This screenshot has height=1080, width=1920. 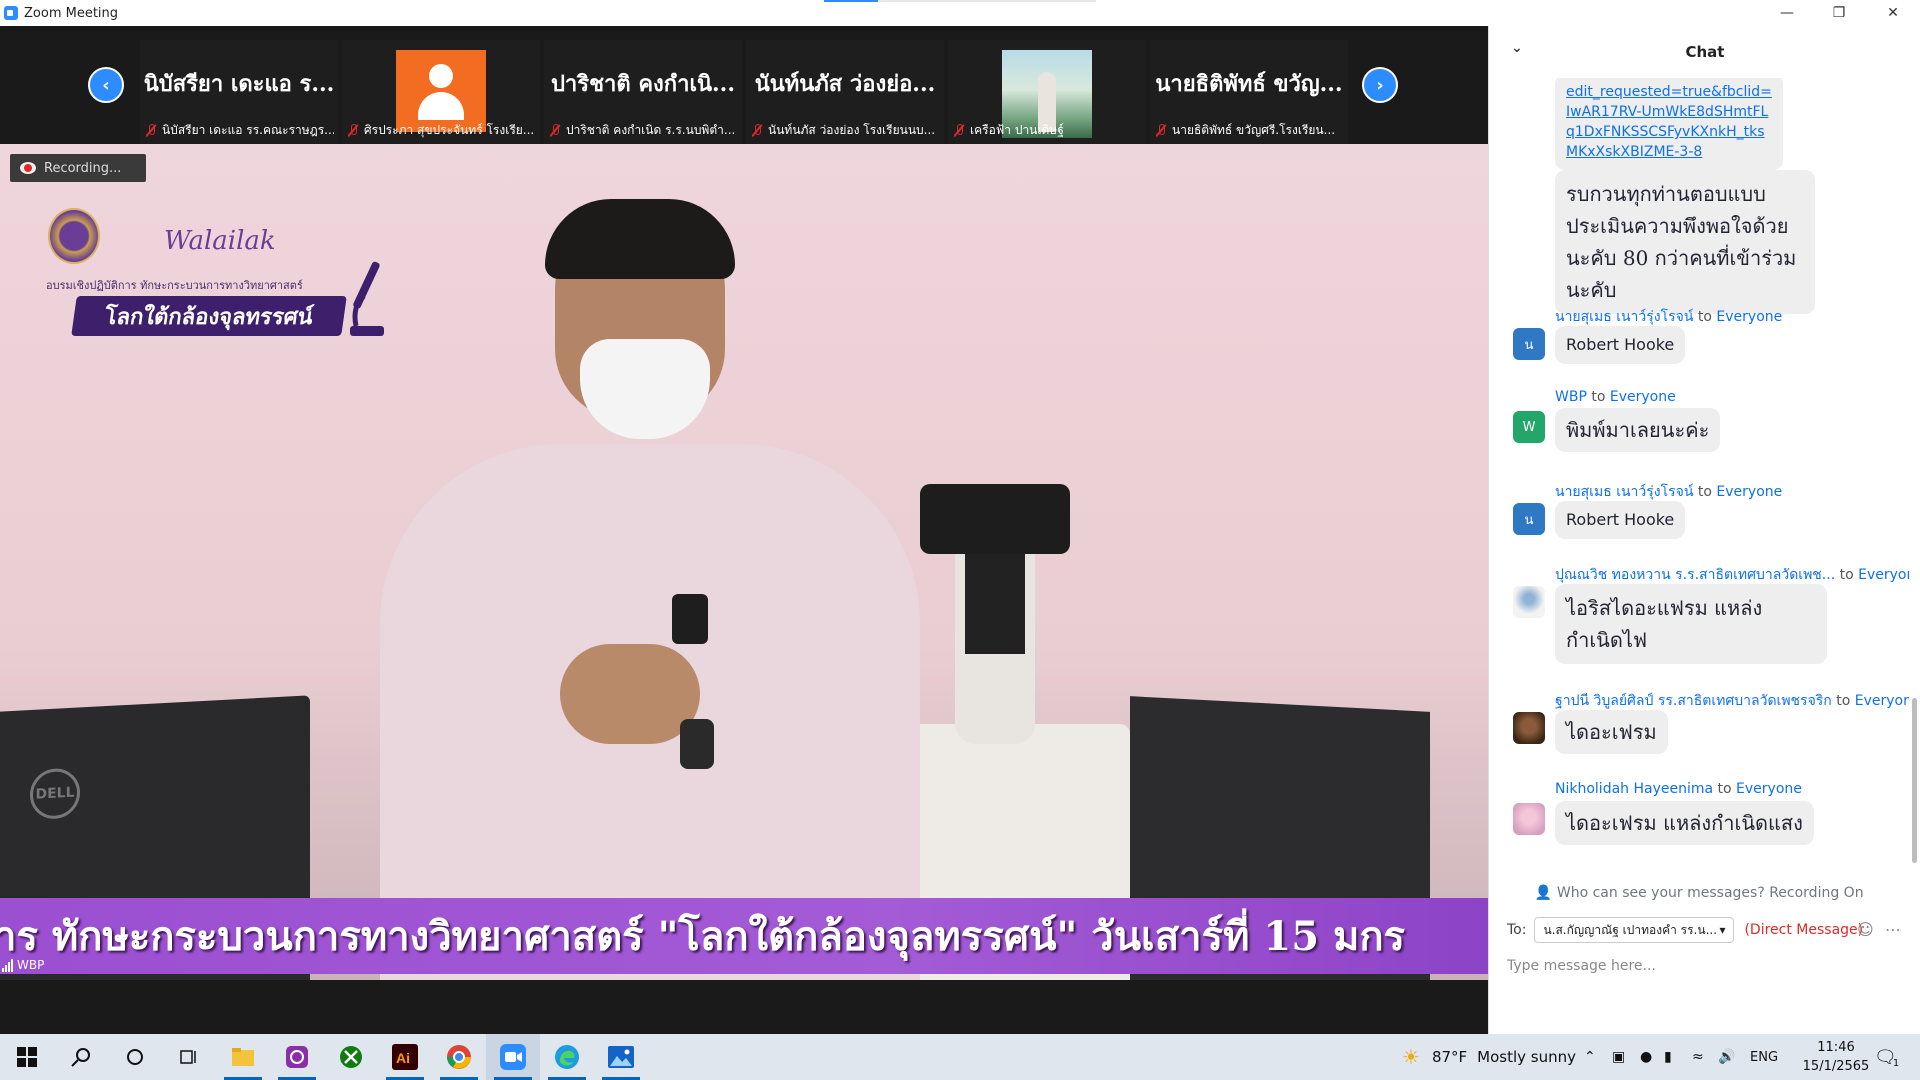 What do you see at coordinates (1668, 1057) in the screenshot?
I see `battery-icon: ▮` at bounding box center [1668, 1057].